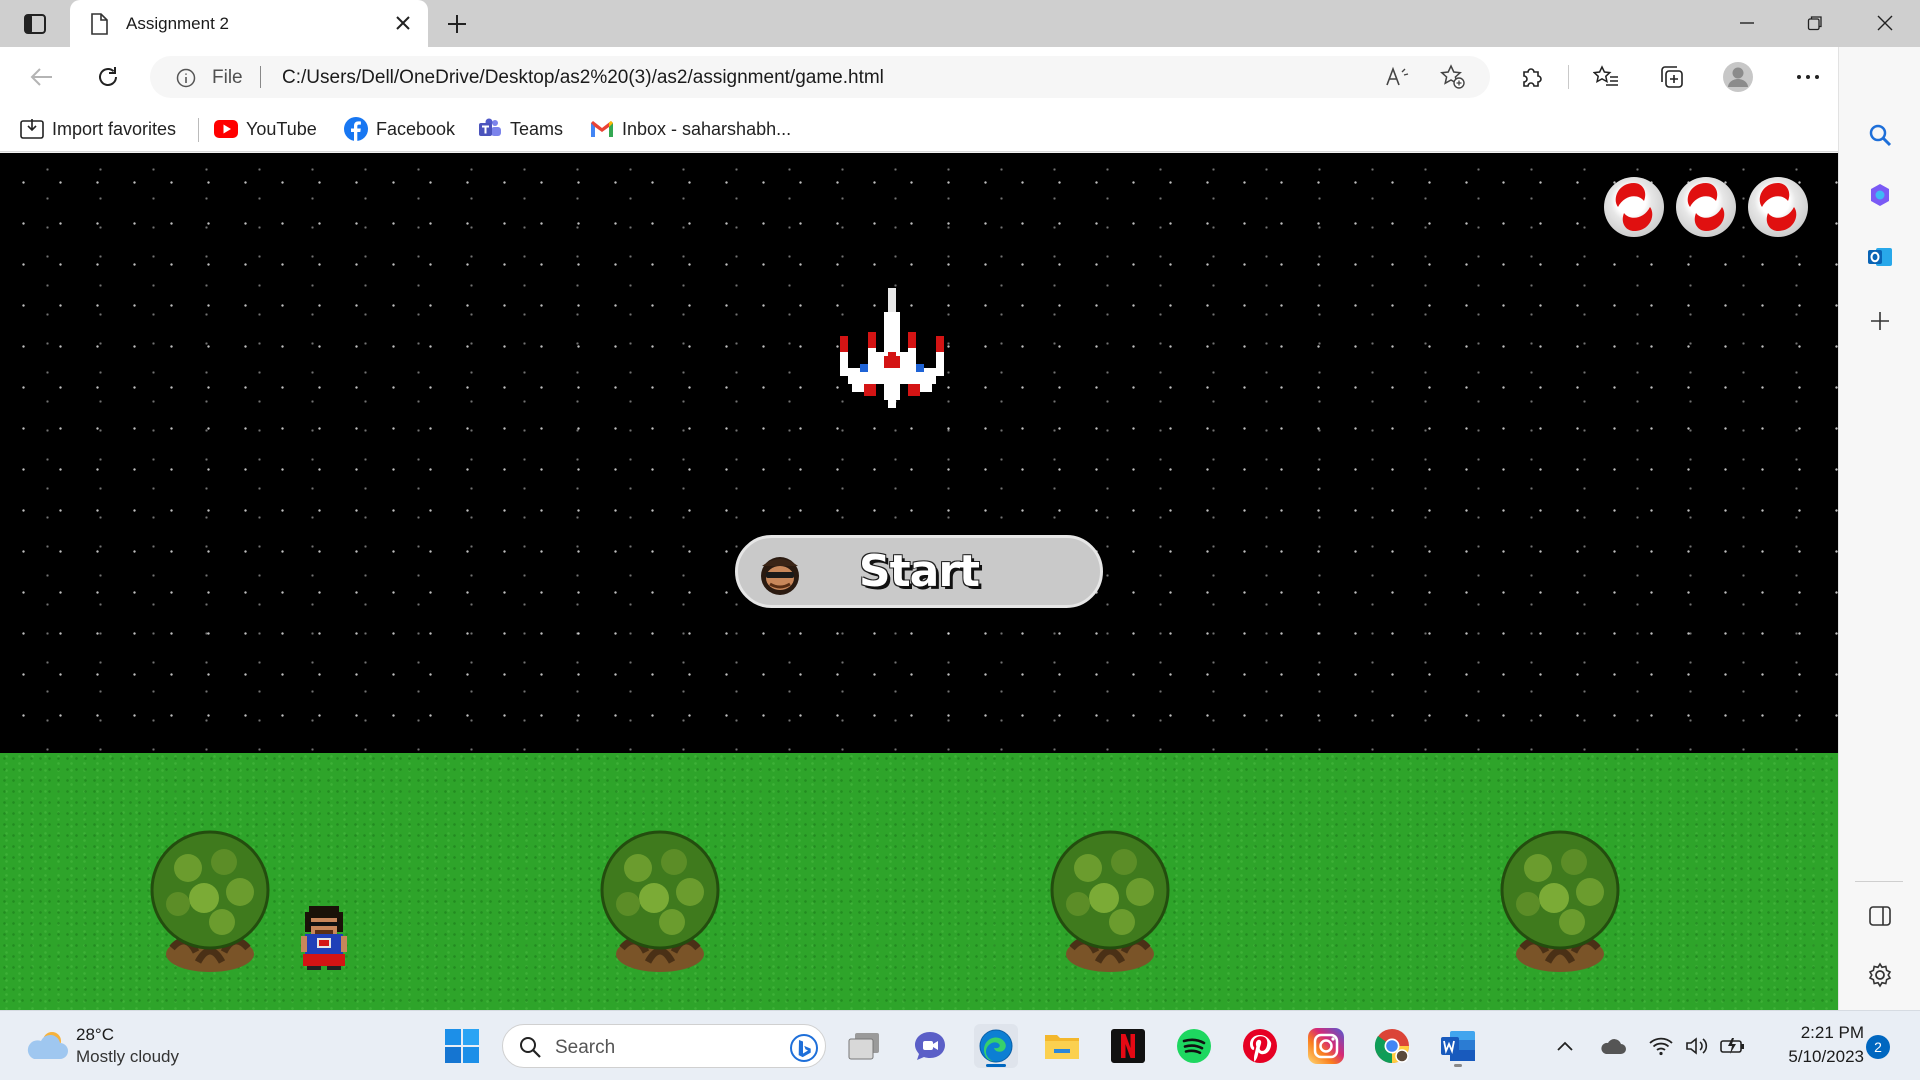 Image resolution: width=1920 pixels, height=1080 pixels. I want to click on close-tab-icon, so click(403, 23).